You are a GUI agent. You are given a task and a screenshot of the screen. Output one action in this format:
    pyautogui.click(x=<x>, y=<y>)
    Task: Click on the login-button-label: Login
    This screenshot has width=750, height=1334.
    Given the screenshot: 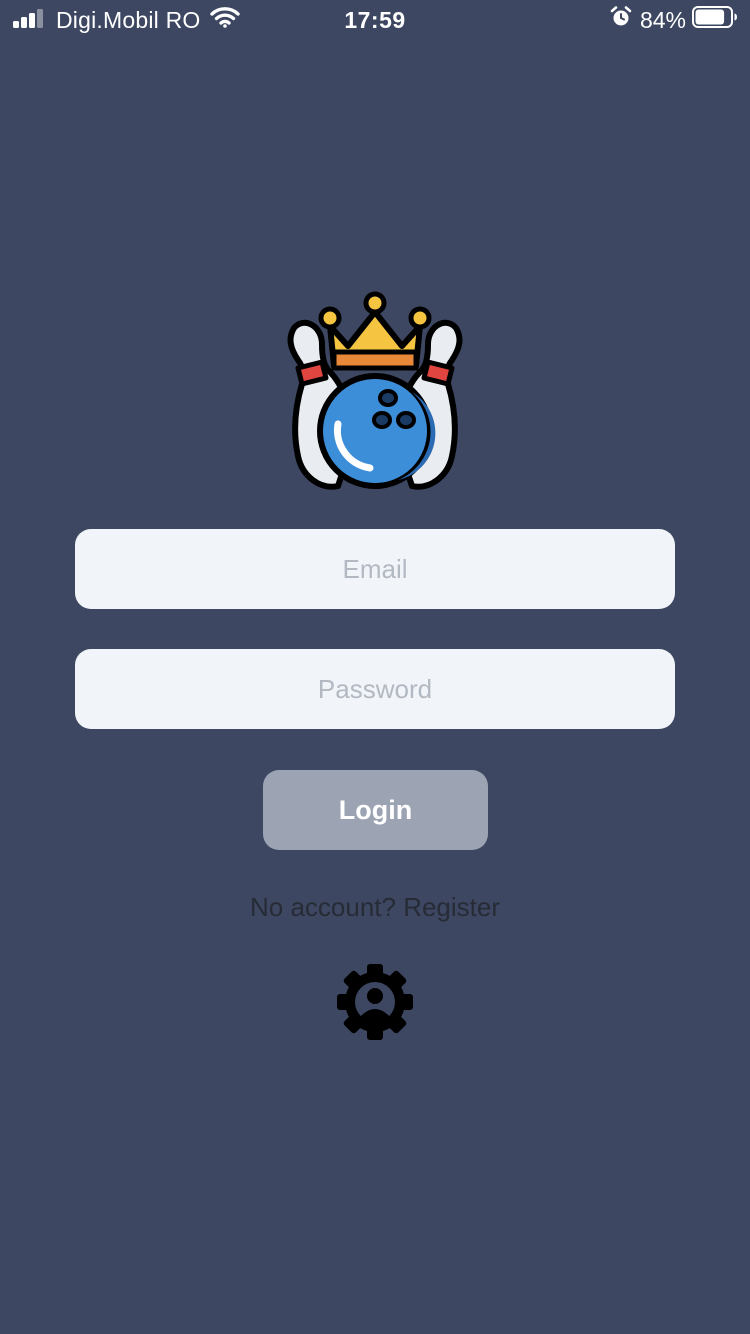 What is the action you would take?
    pyautogui.click(x=375, y=809)
    